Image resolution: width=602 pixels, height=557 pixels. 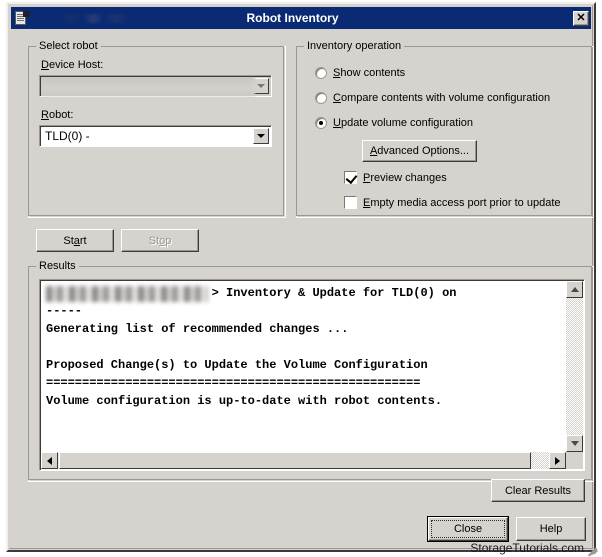 I want to click on start-label: Start, so click(x=74, y=241).